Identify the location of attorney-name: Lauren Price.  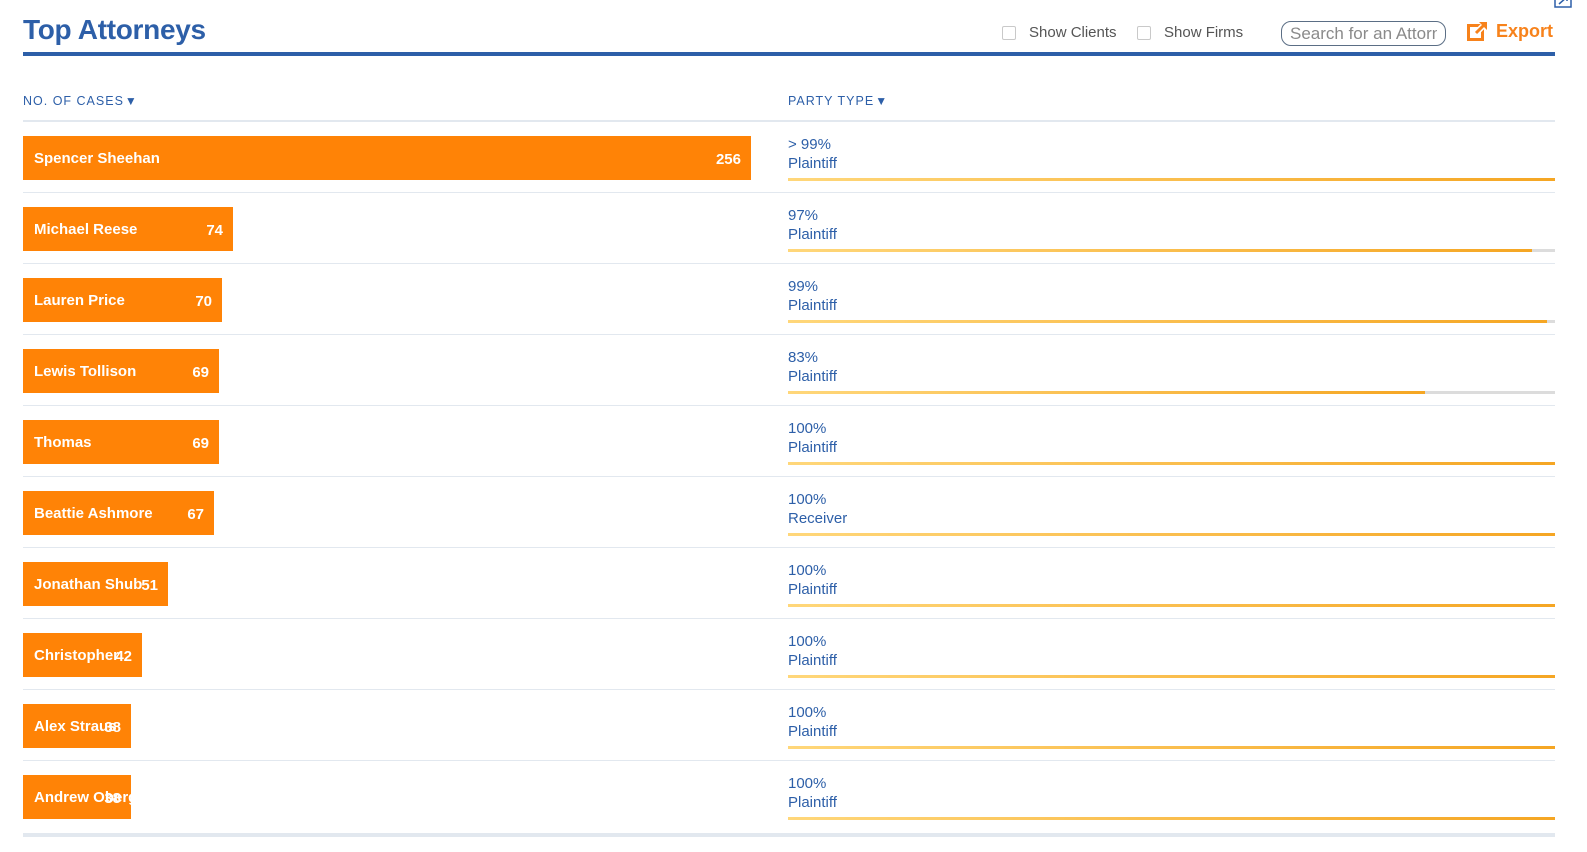
(79, 300).